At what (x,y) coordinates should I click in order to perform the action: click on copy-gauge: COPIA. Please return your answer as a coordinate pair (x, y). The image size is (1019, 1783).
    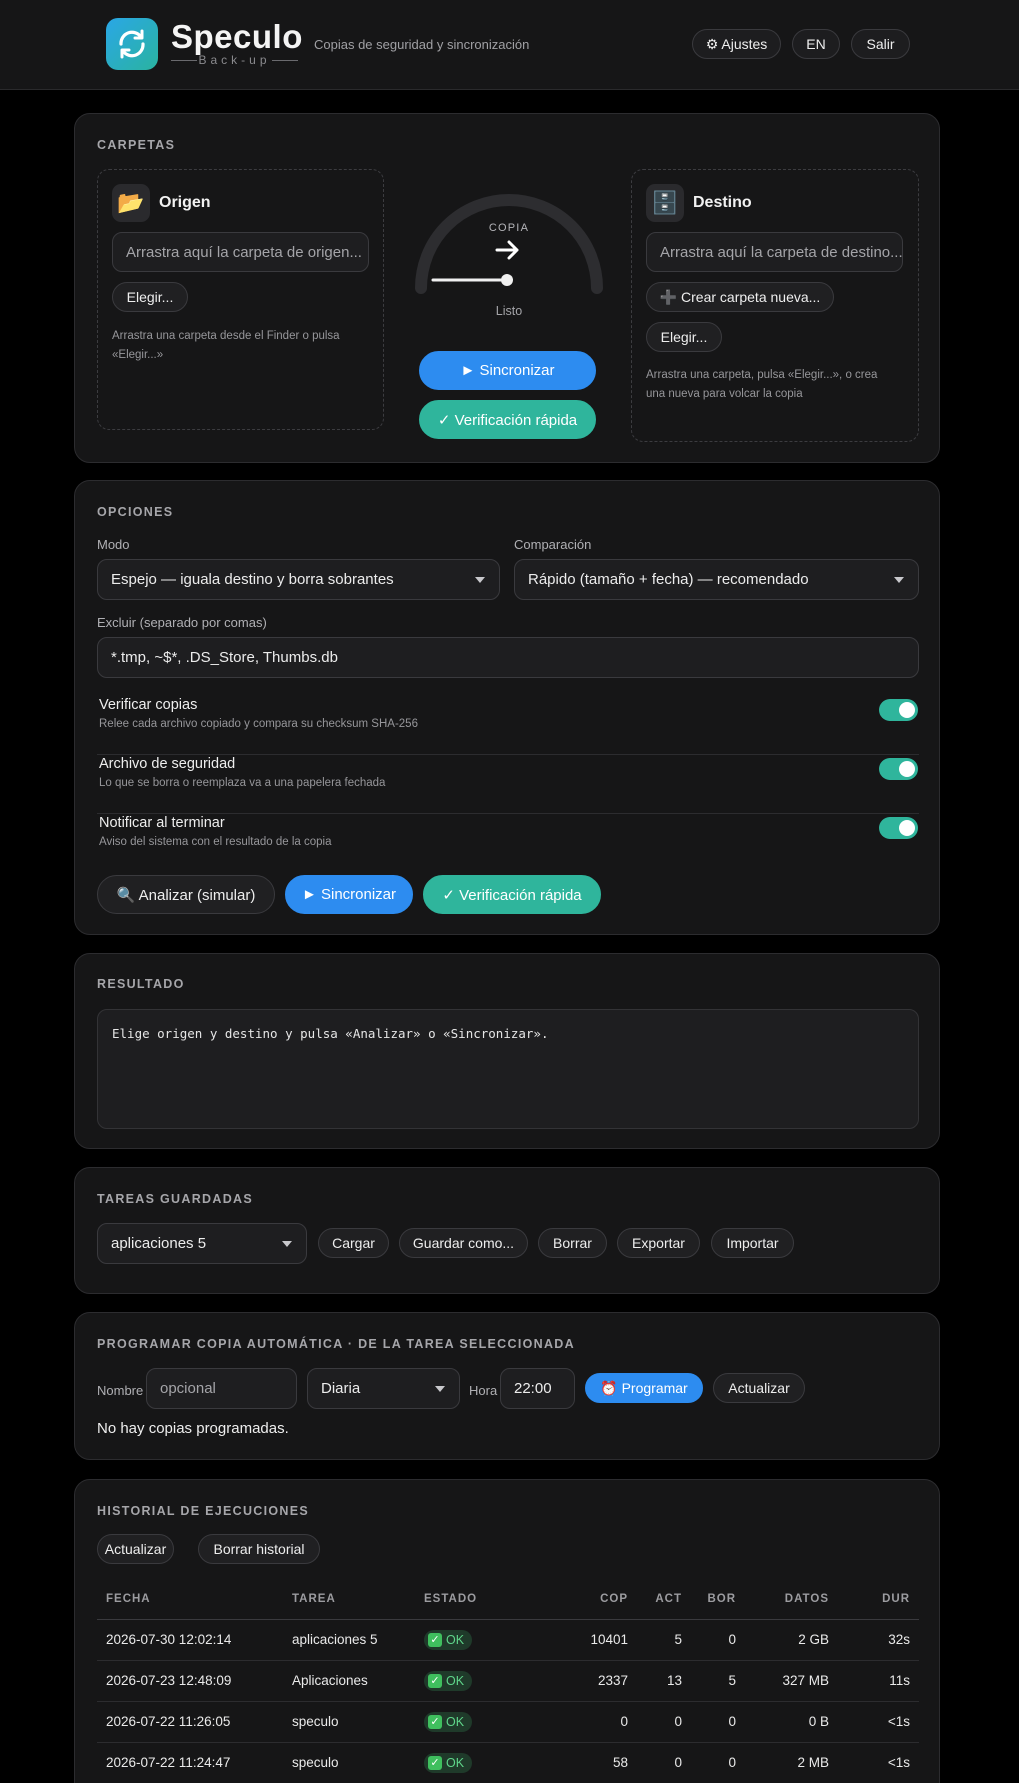
    Looking at the image, I should click on (509, 243).